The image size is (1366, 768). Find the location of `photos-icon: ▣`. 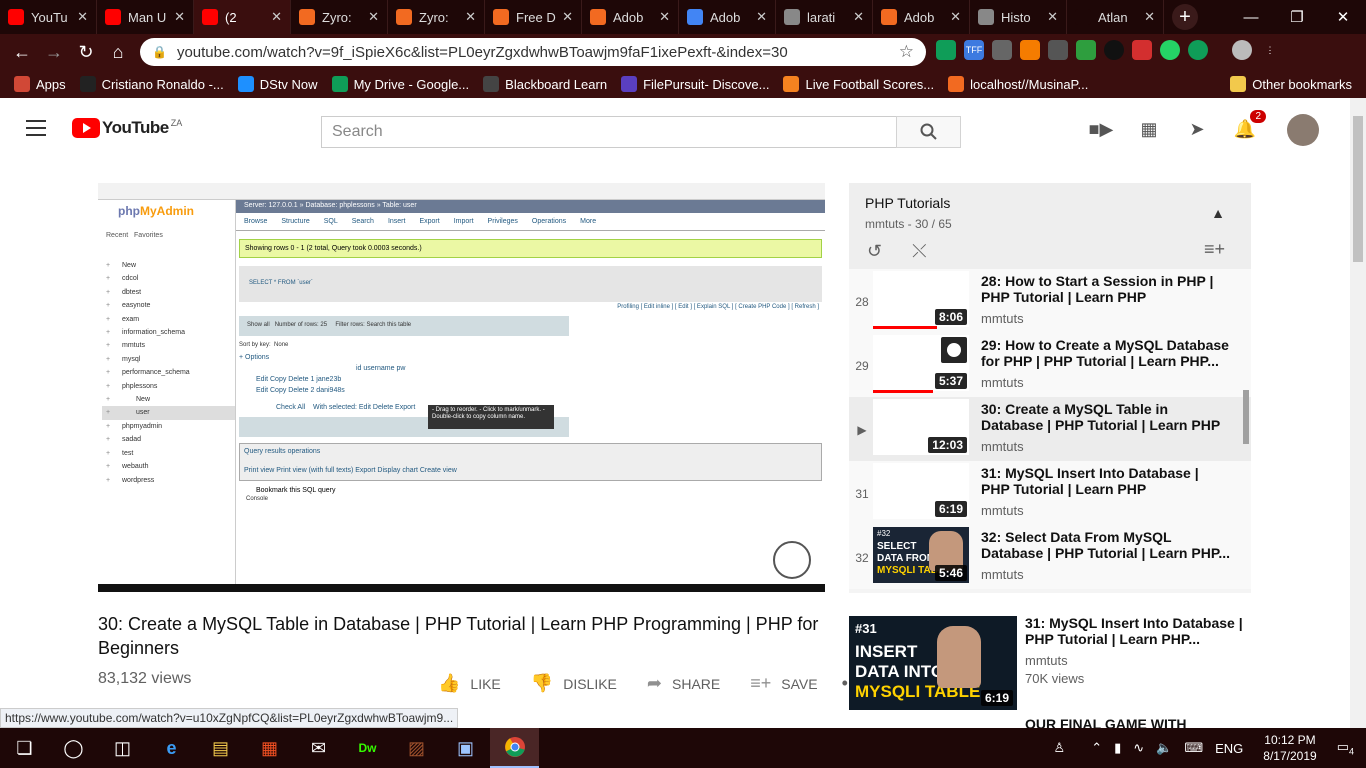

photos-icon: ▣ is located at coordinates (465, 748).